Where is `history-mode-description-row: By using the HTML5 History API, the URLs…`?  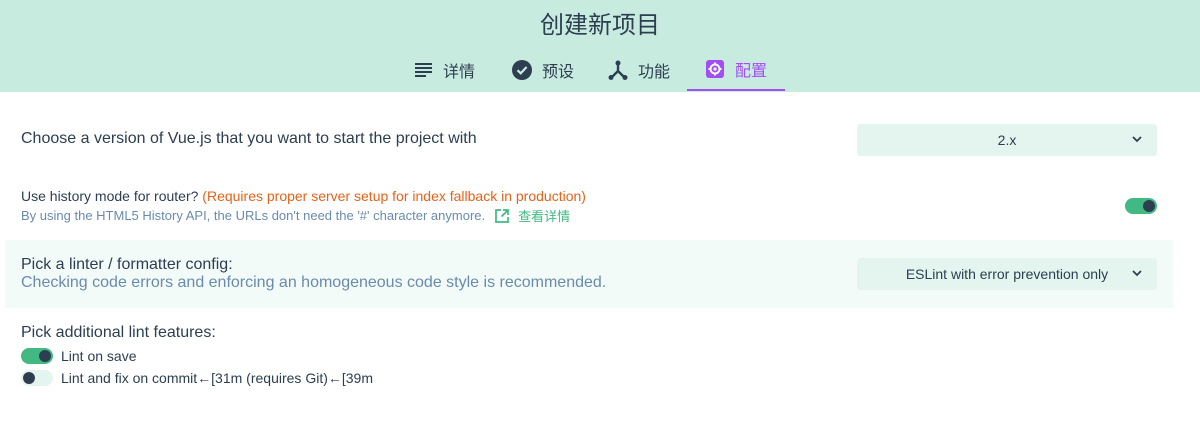 history-mode-description-row: By using the HTML5 History API, the URLs… is located at coordinates (295, 215).